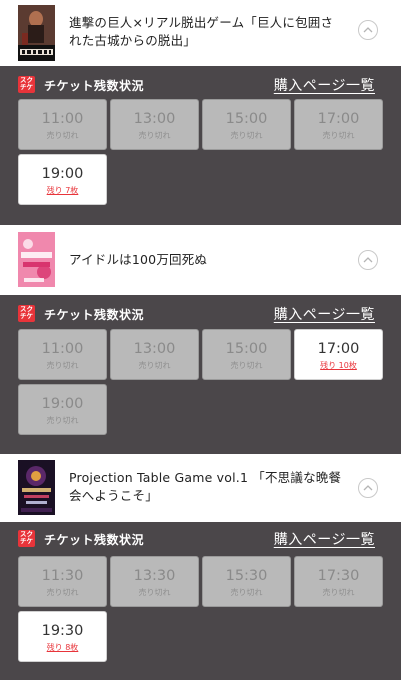 The image size is (401, 680). I want to click on event-title: 進撃の巨人×リアル脱出ゲーム「巨人に包囲された古城からの脱出」, so click(206, 32).